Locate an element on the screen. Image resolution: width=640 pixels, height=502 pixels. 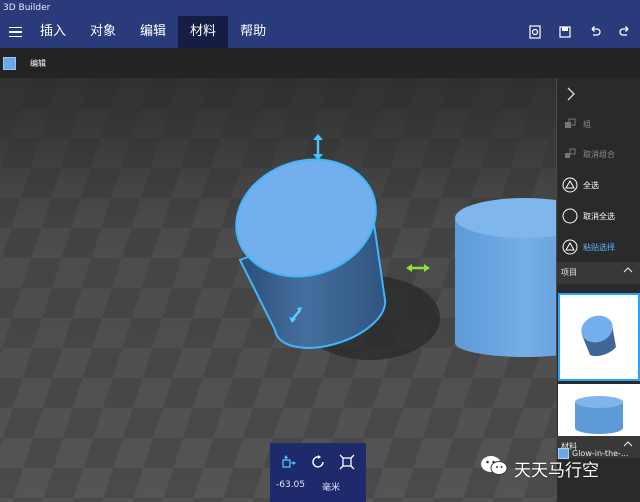
right-command-panel: 组 取消组合 全选 取消全选 粘贴选择 项目 材料 is located at coordinates (598, 290).